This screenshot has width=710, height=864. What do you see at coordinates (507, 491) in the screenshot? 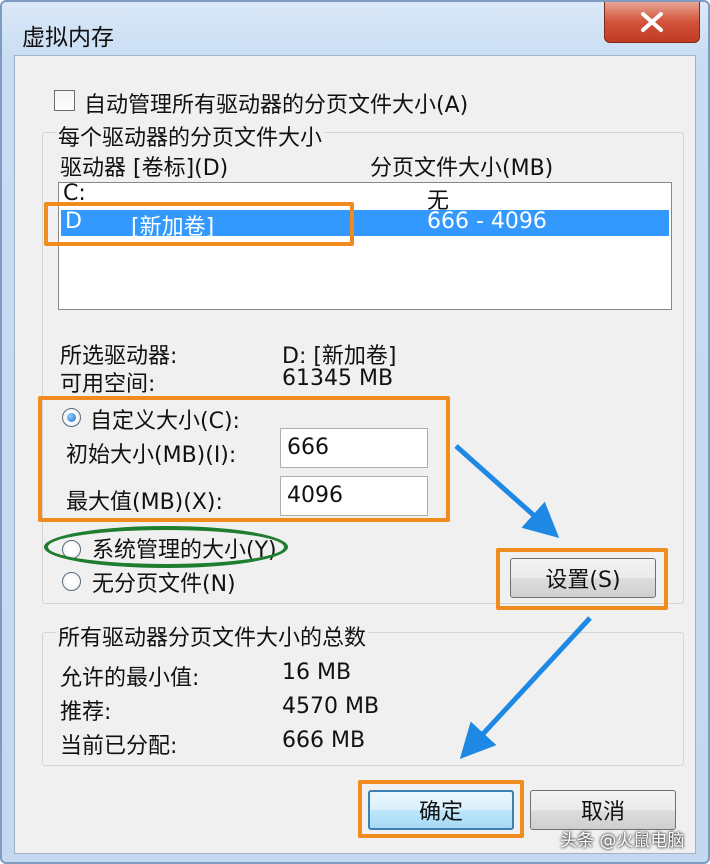
I see `arrow-to-set` at bounding box center [507, 491].